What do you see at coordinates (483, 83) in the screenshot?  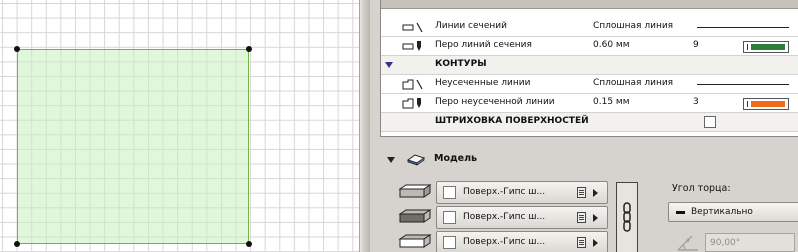 I see `row-label: Неусеченные линии` at bounding box center [483, 83].